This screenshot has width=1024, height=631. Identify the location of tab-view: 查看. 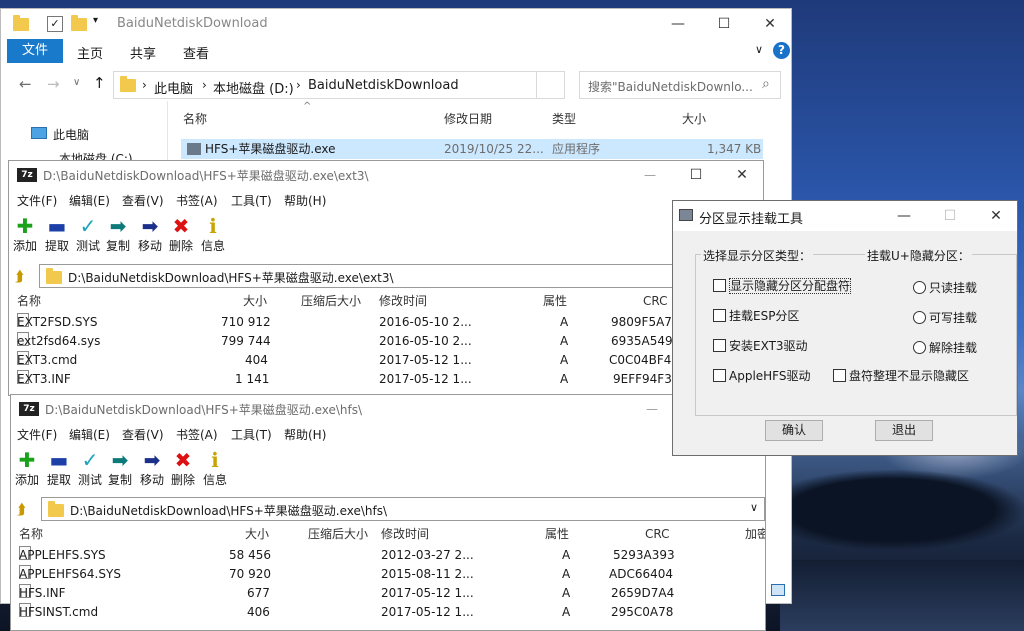
(196, 52).